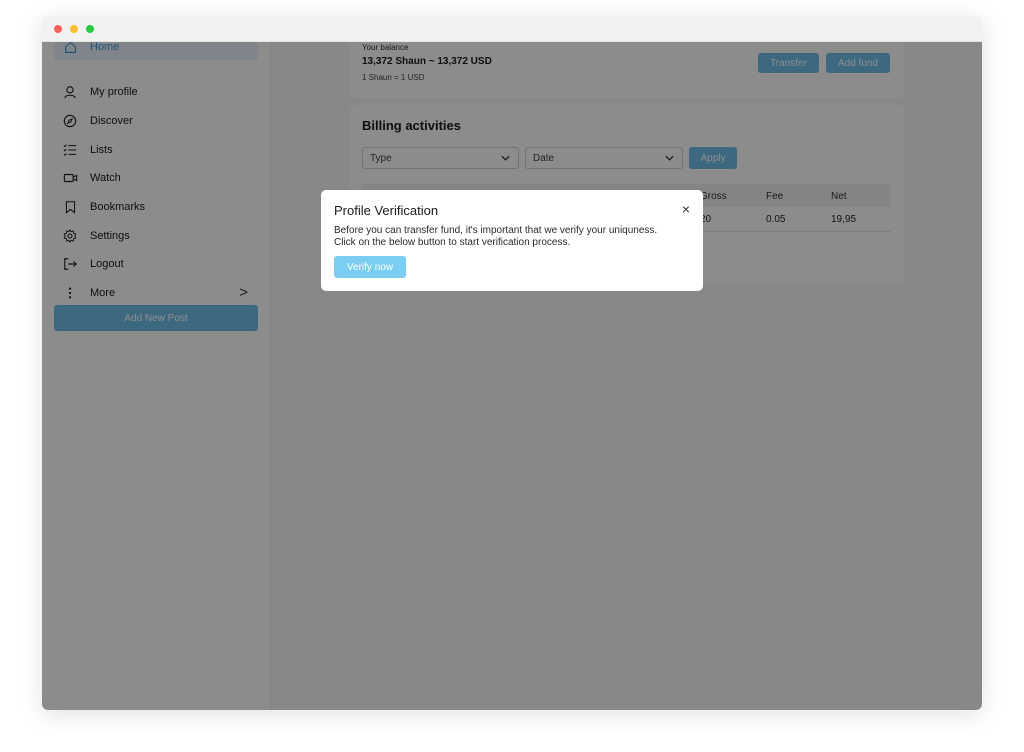  Describe the element at coordinates (74, 29) in the screenshot. I see `window-minimize-button` at that location.